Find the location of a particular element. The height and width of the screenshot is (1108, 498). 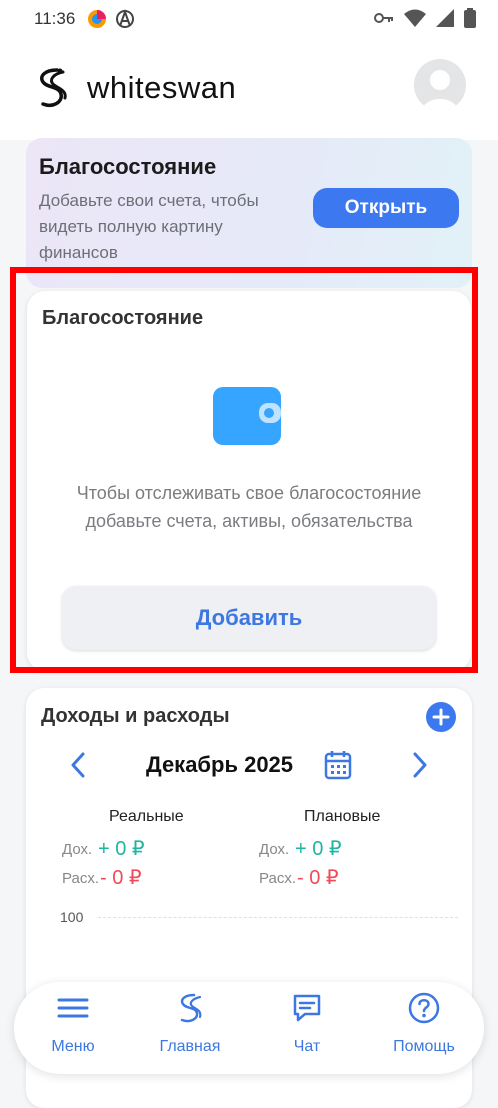

nav-menu: Меню is located at coordinates (73, 1028).